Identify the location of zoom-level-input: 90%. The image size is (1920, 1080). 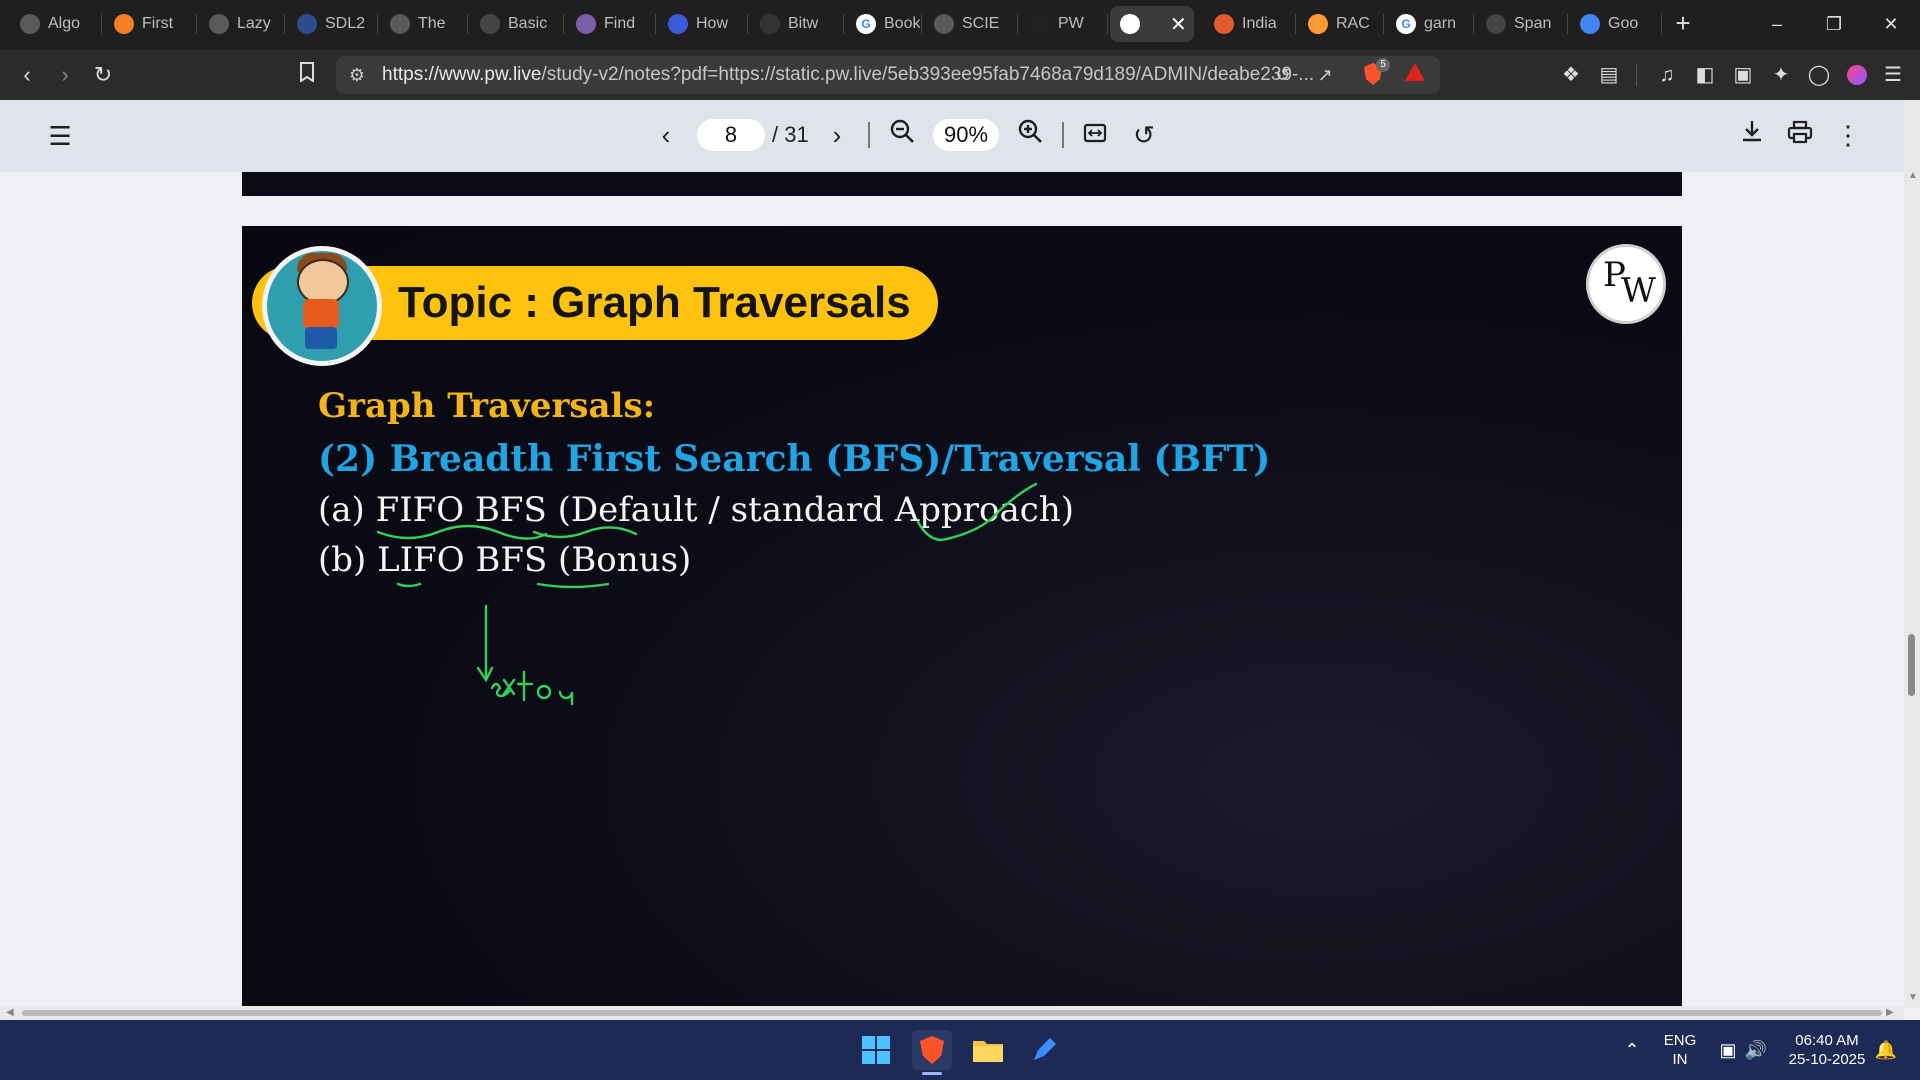
(966, 135).